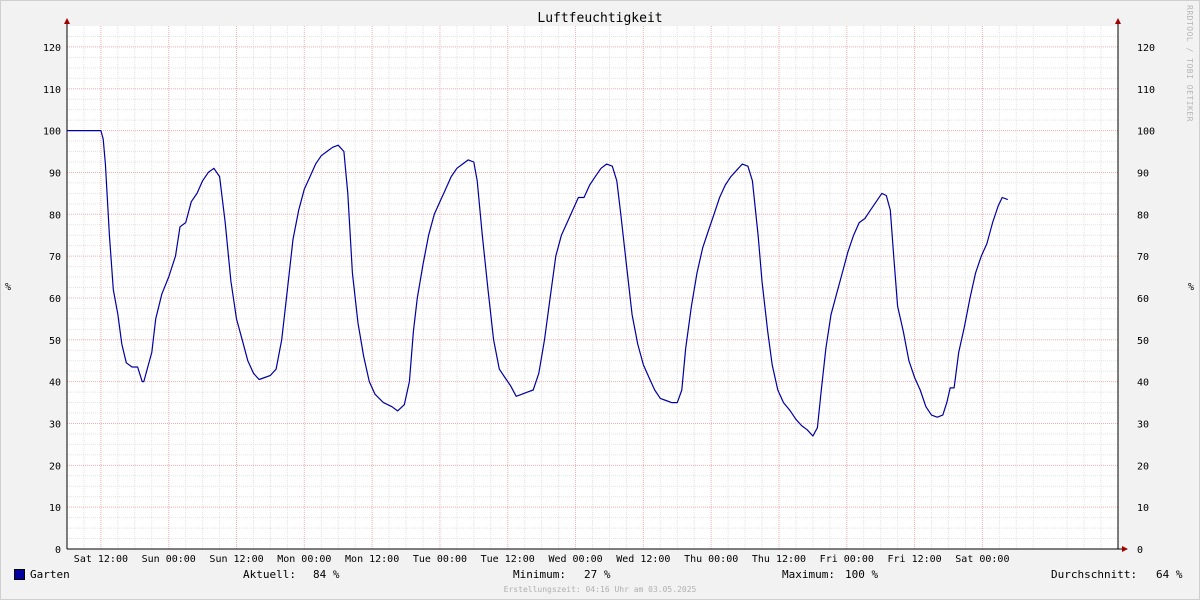 The height and width of the screenshot is (600, 1200). Describe the element at coordinates (1143, 383) in the screenshot. I see `y-tick-label-right: 40` at that location.